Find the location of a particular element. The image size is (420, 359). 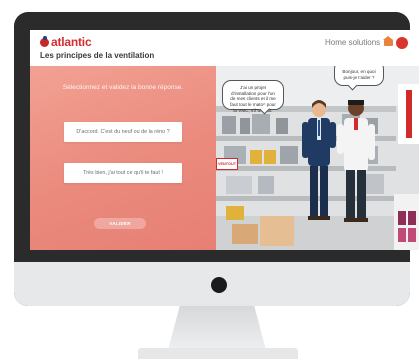

logo-icon is located at coordinates (44, 41).